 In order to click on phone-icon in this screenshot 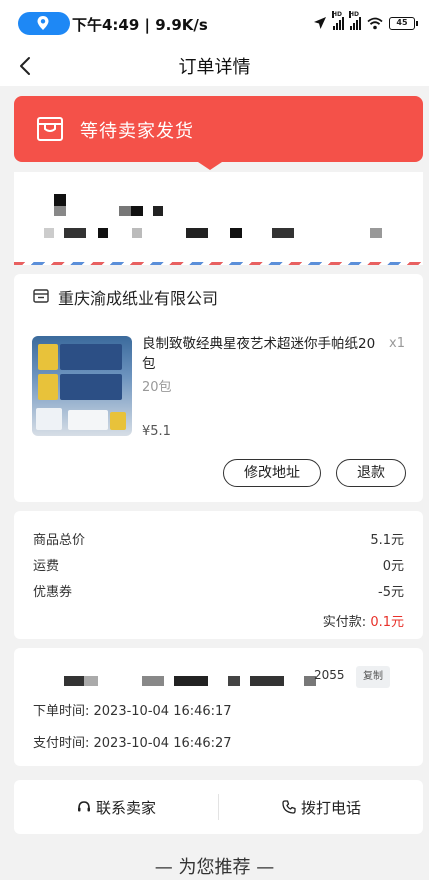, I will do `click(289, 807)`.